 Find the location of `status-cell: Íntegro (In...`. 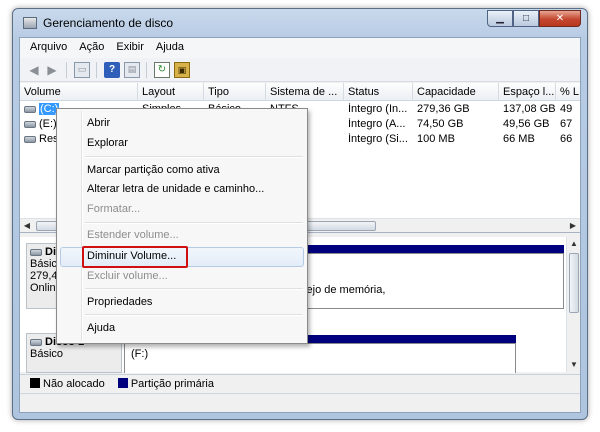

status-cell: Íntegro (In... is located at coordinates (378, 109).